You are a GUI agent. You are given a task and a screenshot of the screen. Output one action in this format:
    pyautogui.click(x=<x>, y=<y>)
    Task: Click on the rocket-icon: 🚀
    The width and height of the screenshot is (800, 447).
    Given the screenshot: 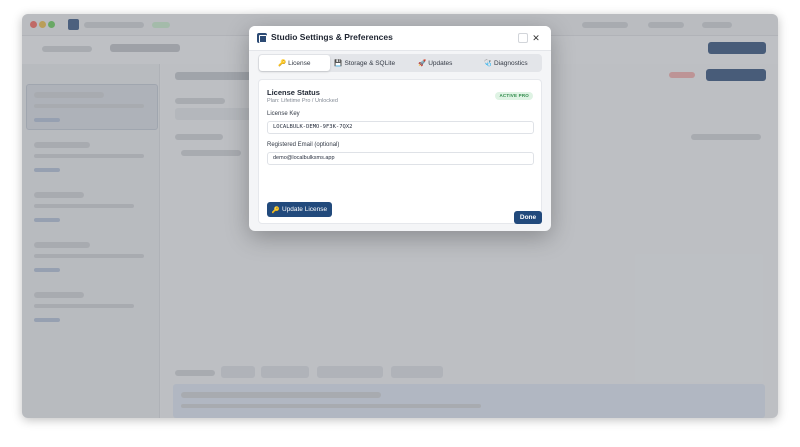 What is the action you would take?
    pyautogui.click(x=422, y=63)
    